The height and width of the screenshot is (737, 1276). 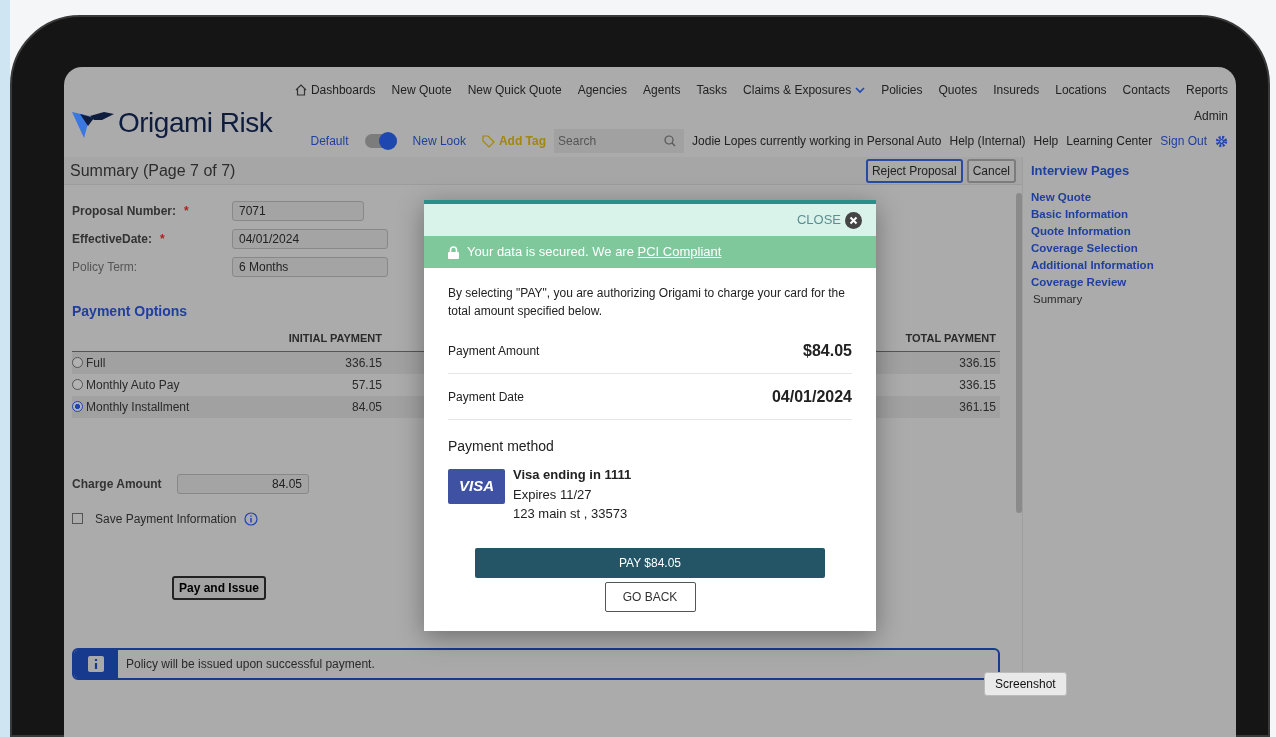 What do you see at coordinates (514, 90) in the screenshot?
I see `nav-link: New Quick Quote` at bounding box center [514, 90].